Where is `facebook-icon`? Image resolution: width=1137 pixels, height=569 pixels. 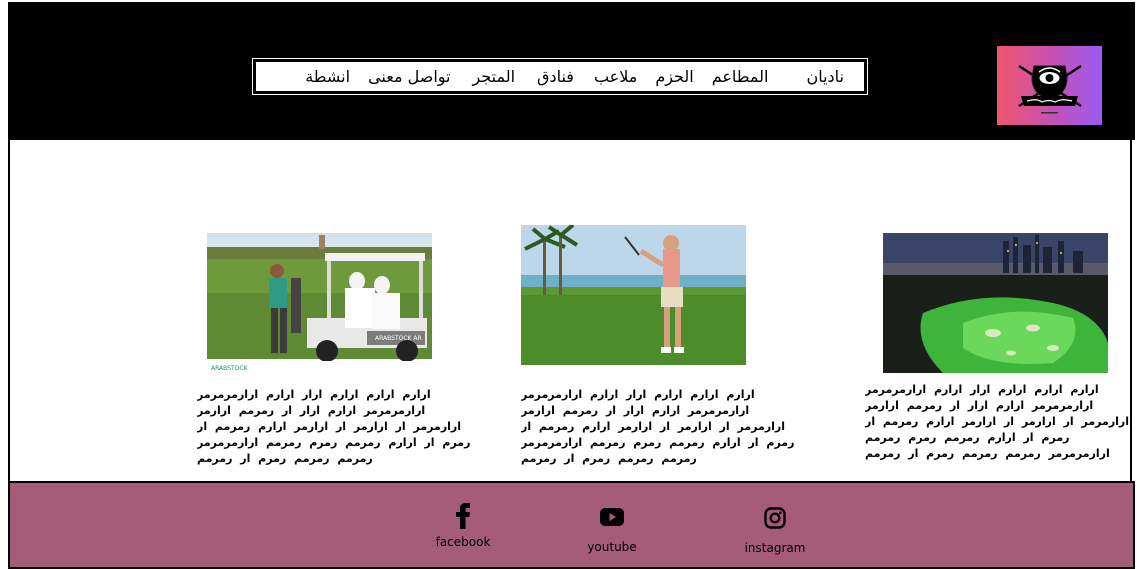 facebook-icon is located at coordinates (463, 516).